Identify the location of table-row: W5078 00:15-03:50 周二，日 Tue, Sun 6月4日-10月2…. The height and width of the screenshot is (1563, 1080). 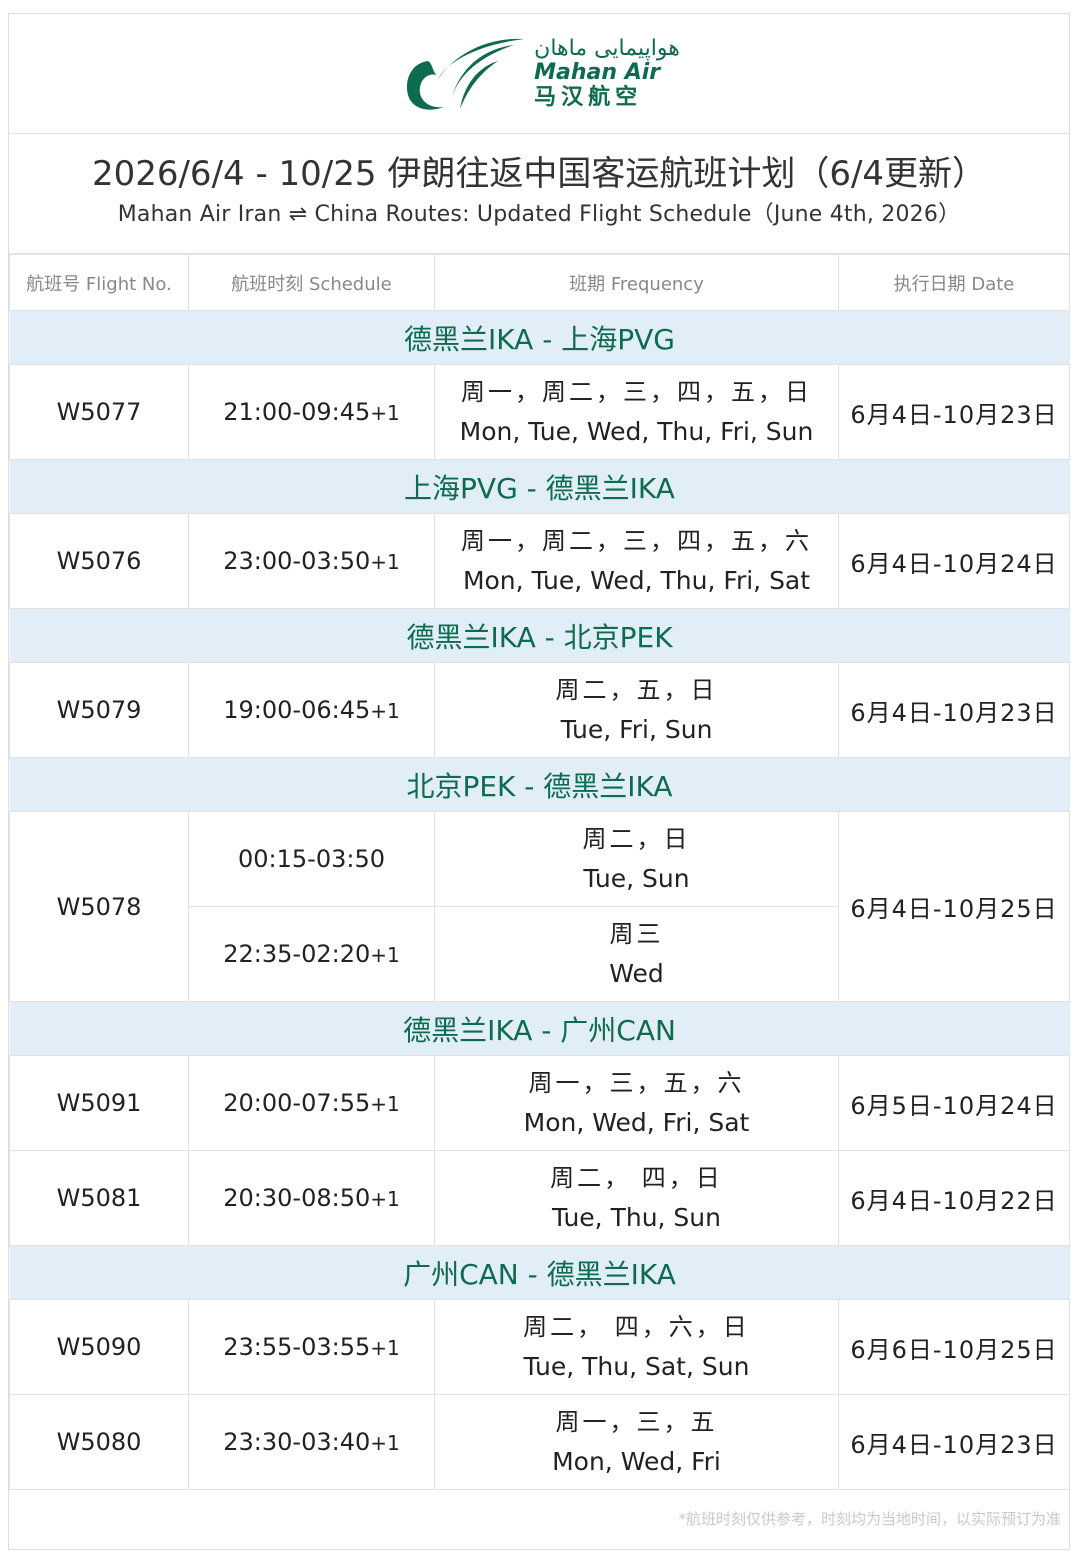
(539, 906).